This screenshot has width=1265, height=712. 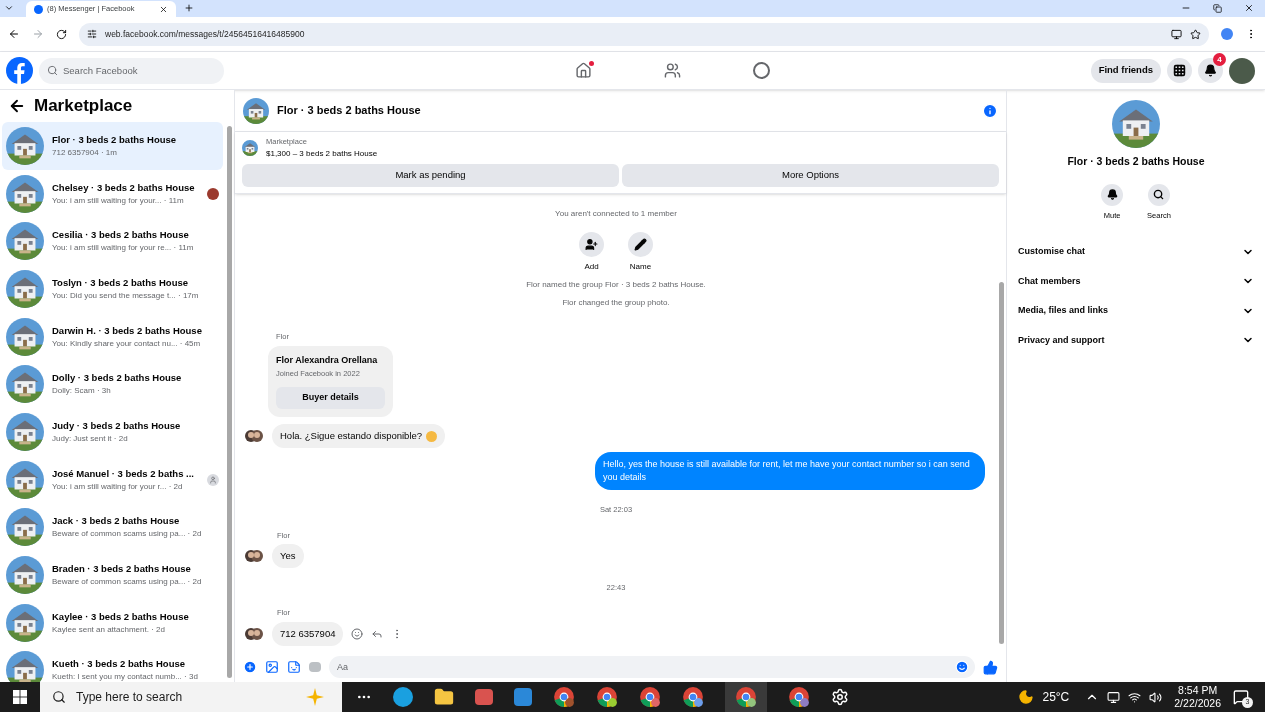 I want to click on photo-icon, so click(x=272, y=667).